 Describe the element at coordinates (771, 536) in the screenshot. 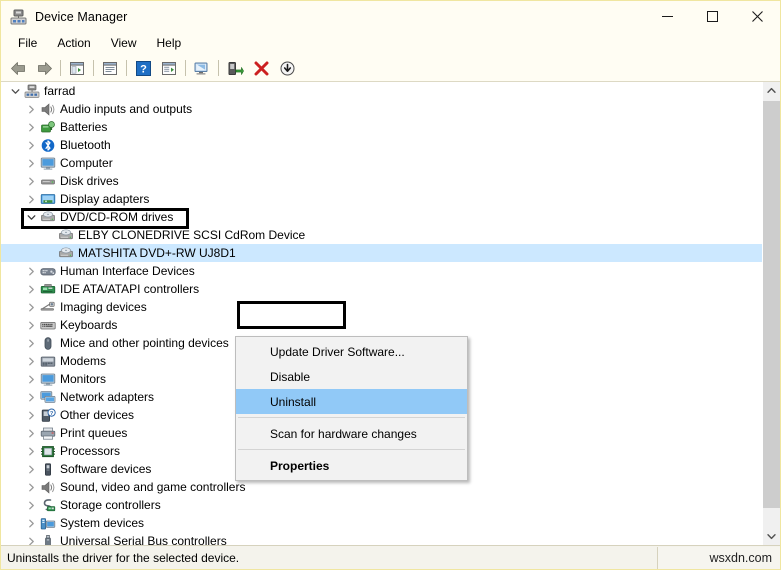

I see `scroll-down-button` at that location.